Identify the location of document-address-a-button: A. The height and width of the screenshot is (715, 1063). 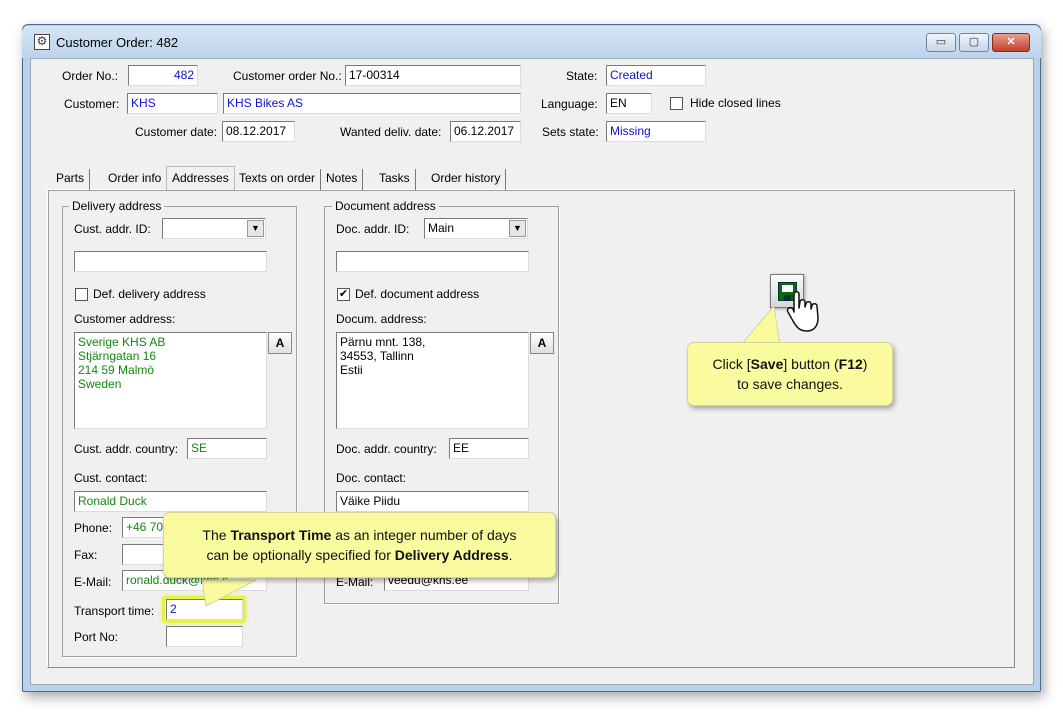
(542, 343).